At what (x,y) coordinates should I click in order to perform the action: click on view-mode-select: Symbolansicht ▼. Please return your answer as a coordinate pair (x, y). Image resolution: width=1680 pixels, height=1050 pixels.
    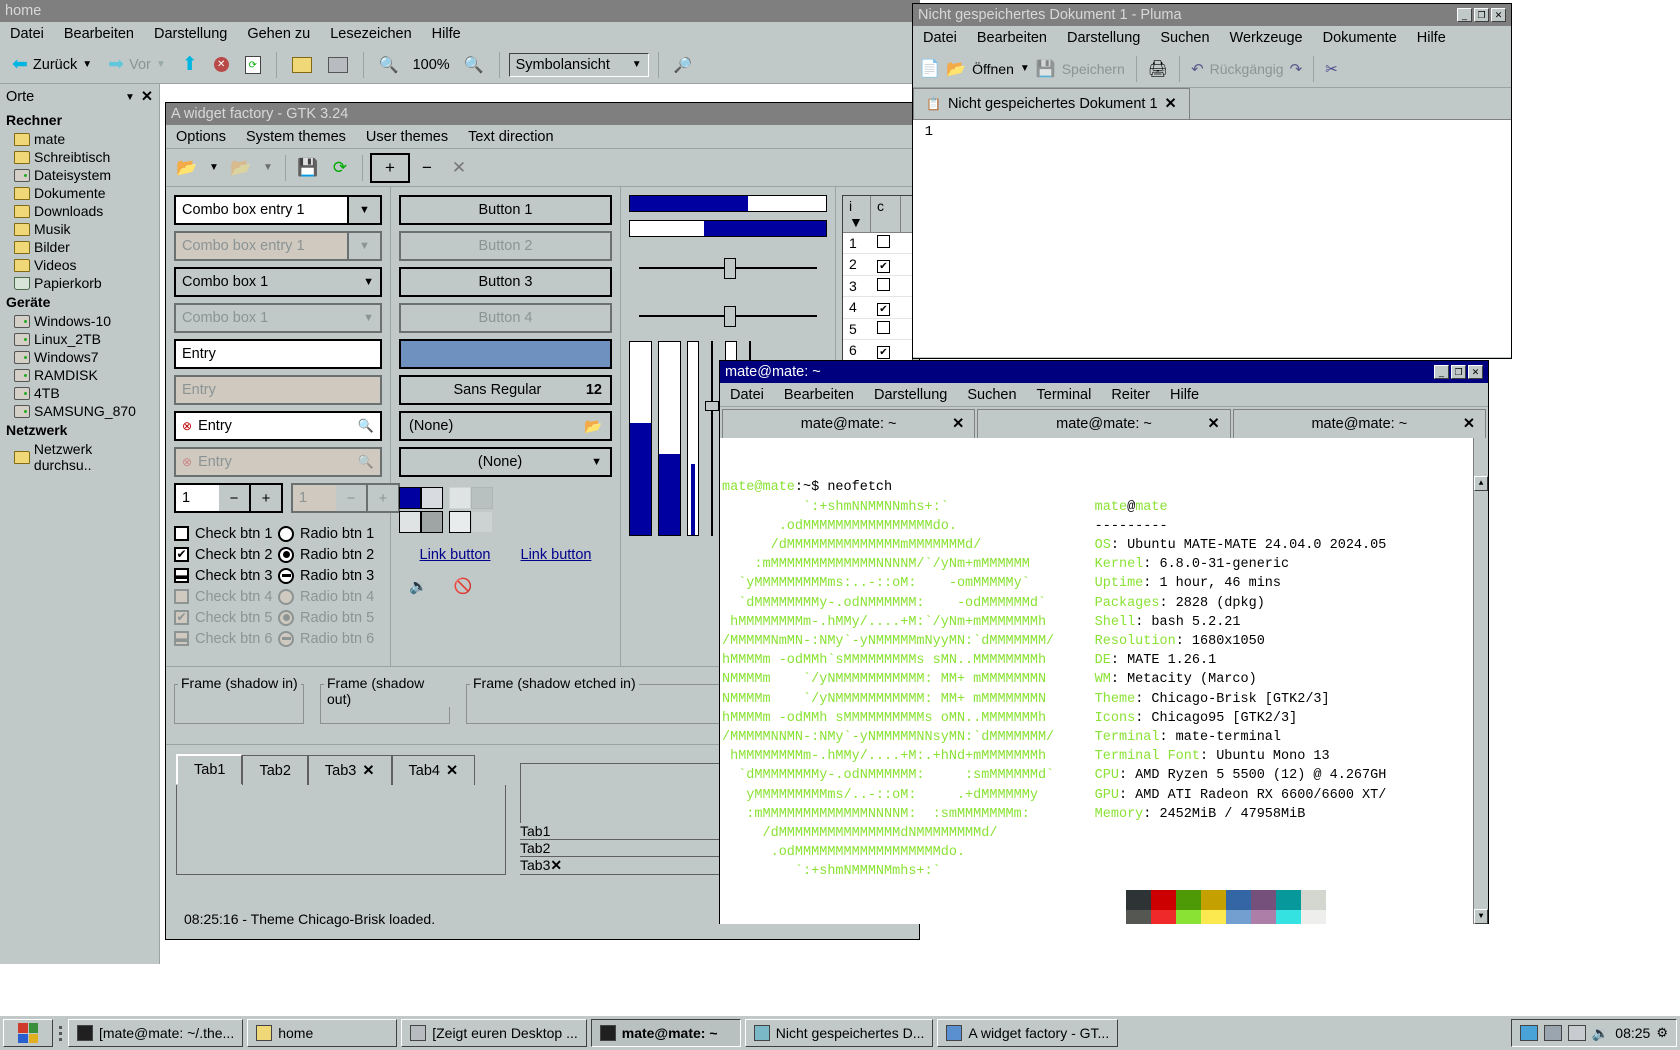
    Looking at the image, I should click on (578, 64).